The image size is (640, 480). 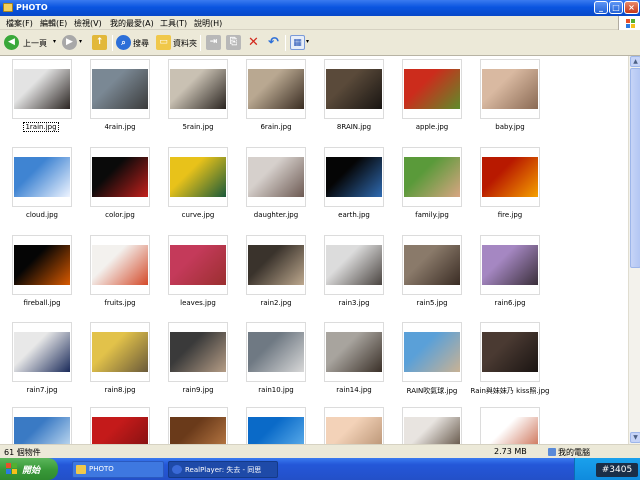 What do you see at coordinates (29, 469) in the screenshot?
I see `start-button: 開始` at bounding box center [29, 469].